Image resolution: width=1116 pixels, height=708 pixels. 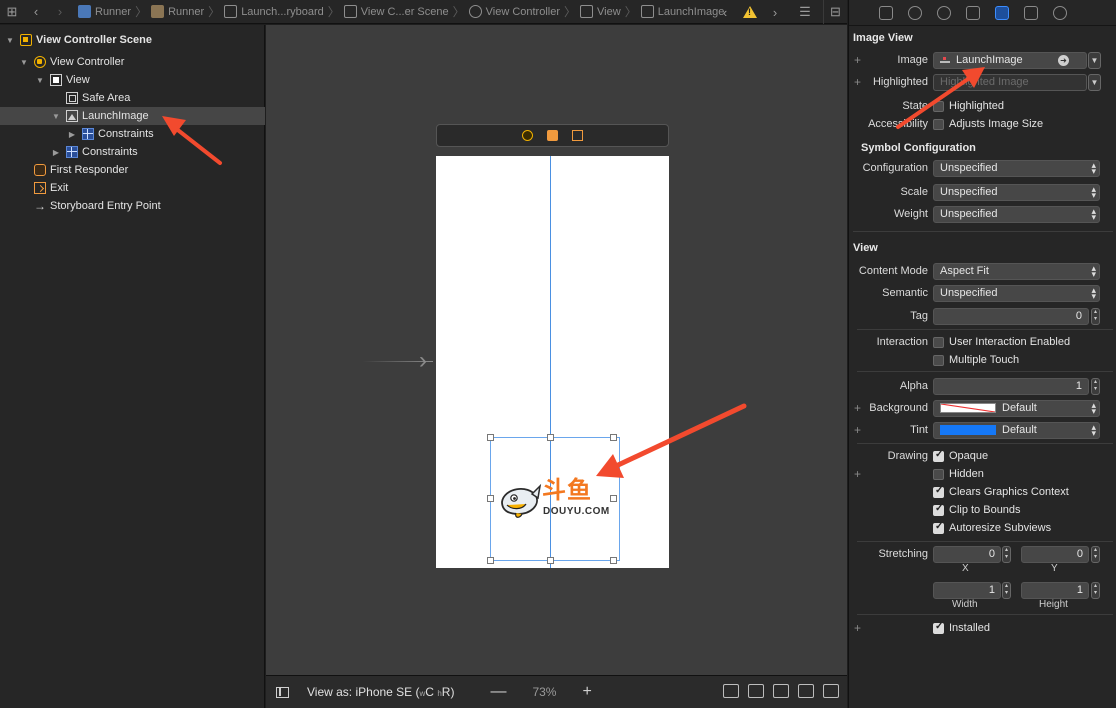 I want to click on previous-issue-icon: ‹, so click(x=725, y=12).